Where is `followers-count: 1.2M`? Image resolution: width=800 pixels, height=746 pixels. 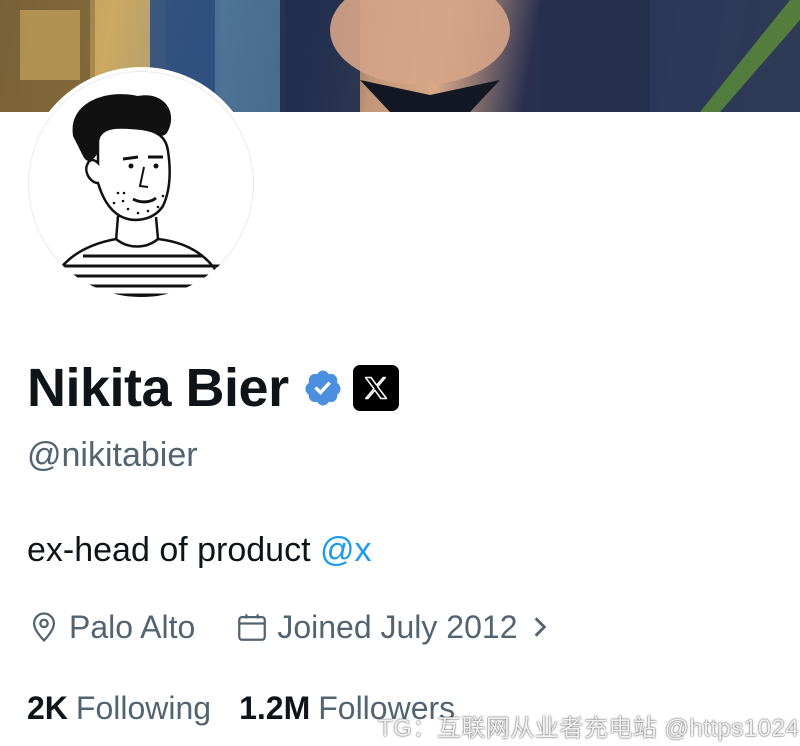
followers-count: 1.2M is located at coordinates (275, 708).